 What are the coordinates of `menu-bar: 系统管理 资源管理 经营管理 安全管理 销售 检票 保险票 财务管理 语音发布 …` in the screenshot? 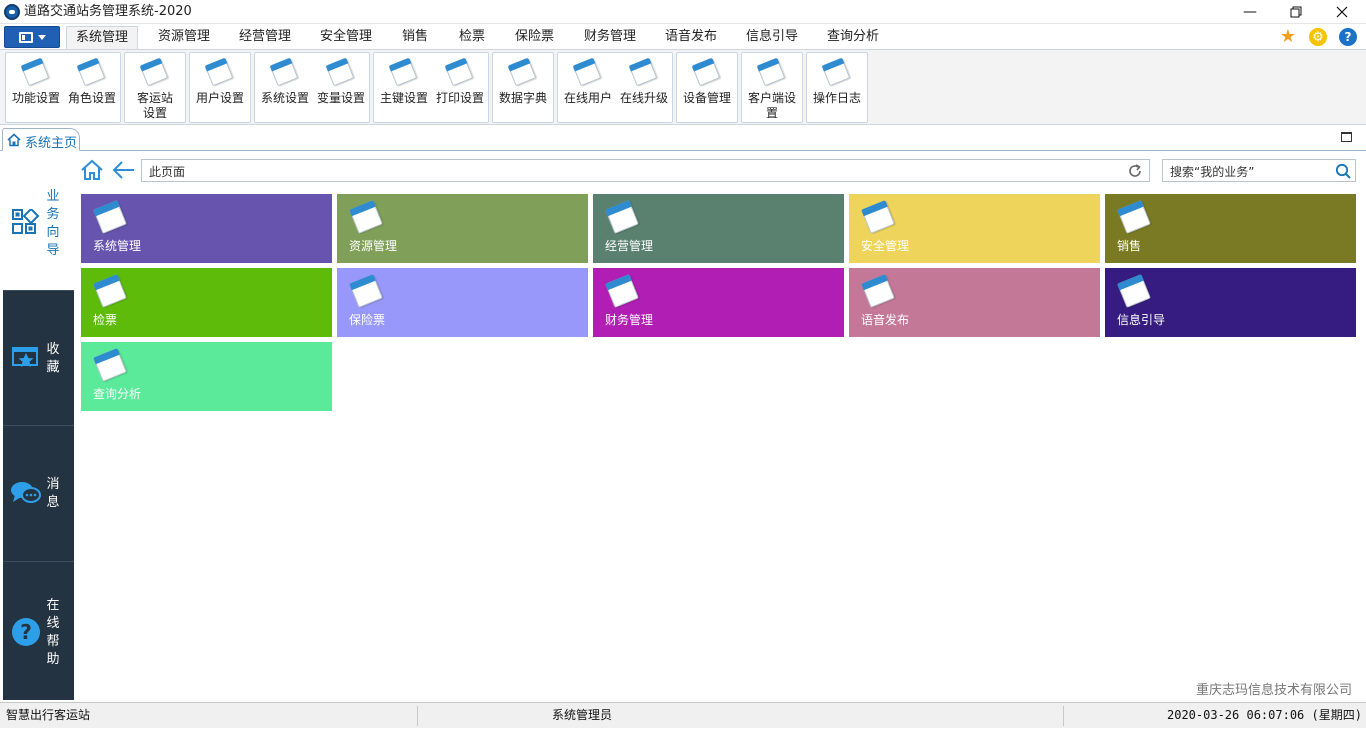 It's located at (683, 37).